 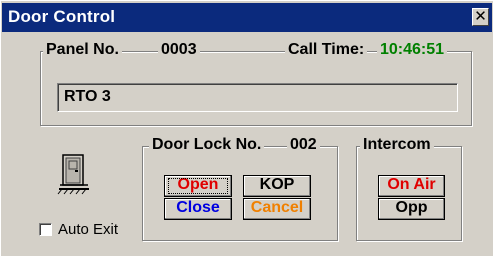 What do you see at coordinates (179, 50) in the screenshot?
I see `panel-number-value: 0003` at bounding box center [179, 50].